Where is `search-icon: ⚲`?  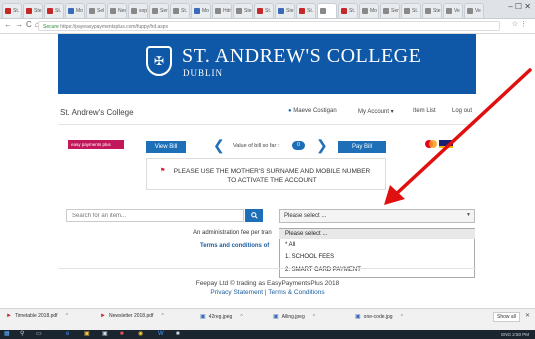
search-icon: ⚲ is located at coordinates (22, 334).